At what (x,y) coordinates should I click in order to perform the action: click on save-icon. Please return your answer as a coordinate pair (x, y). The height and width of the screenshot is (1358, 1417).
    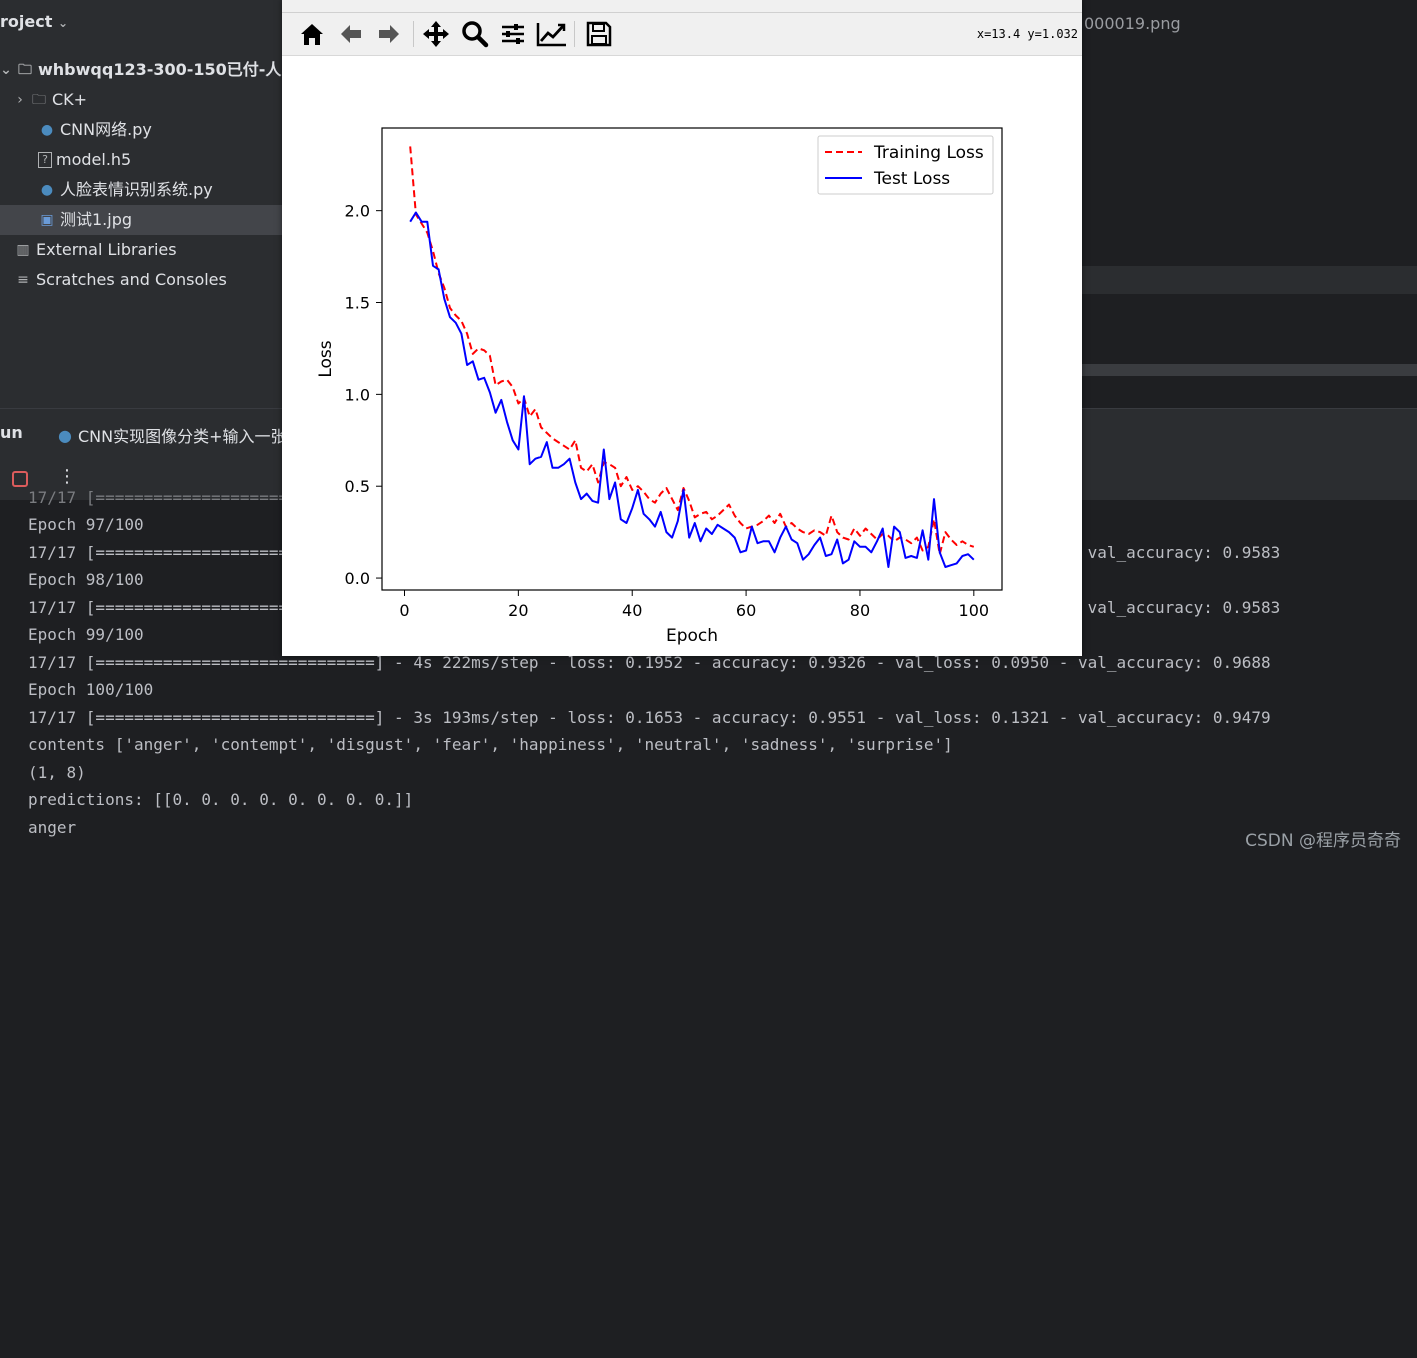
    Looking at the image, I should click on (599, 34).